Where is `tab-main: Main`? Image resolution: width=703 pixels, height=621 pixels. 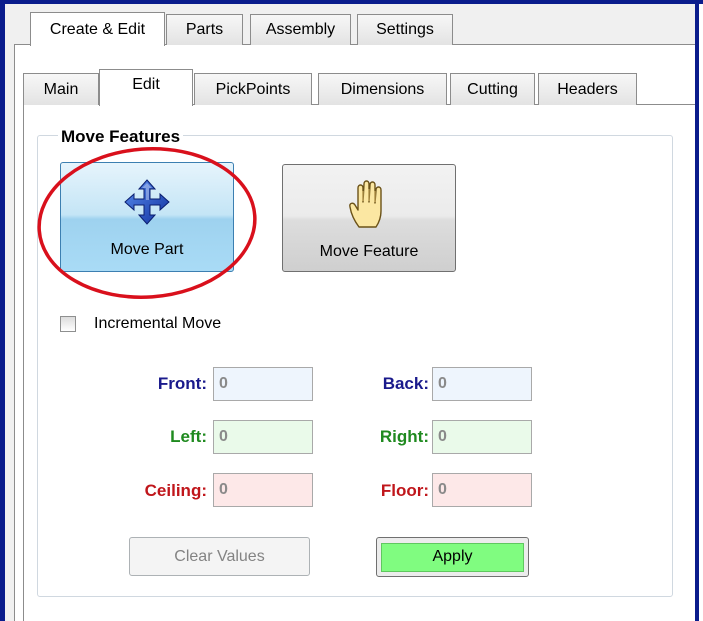 tab-main: Main is located at coordinates (61, 89).